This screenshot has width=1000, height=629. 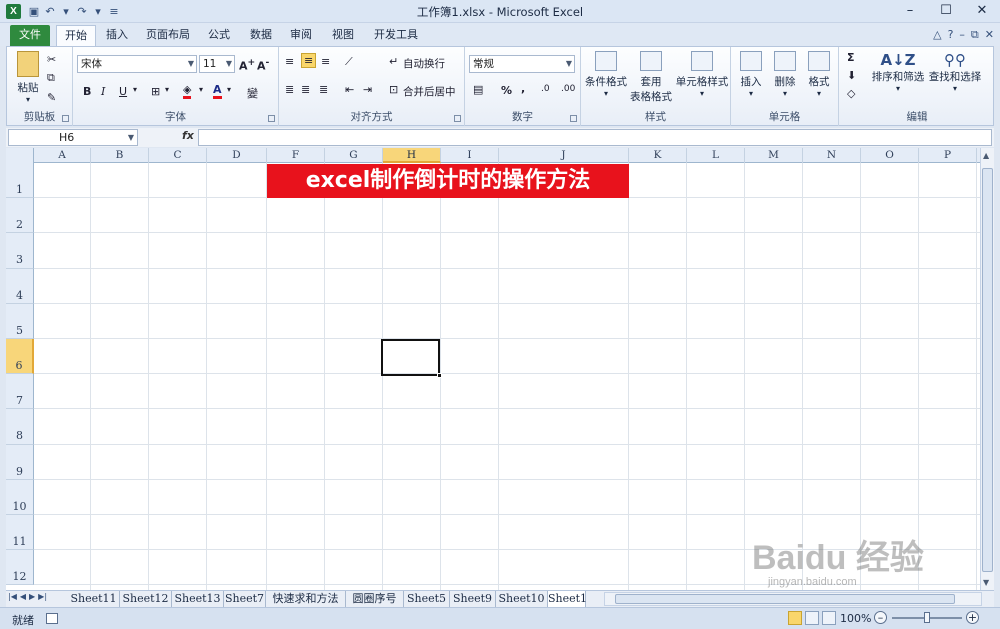 What do you see at coordinates (103, 91) in the screenshot?
I see `italic-button: I` at bounding box center [103, 91].